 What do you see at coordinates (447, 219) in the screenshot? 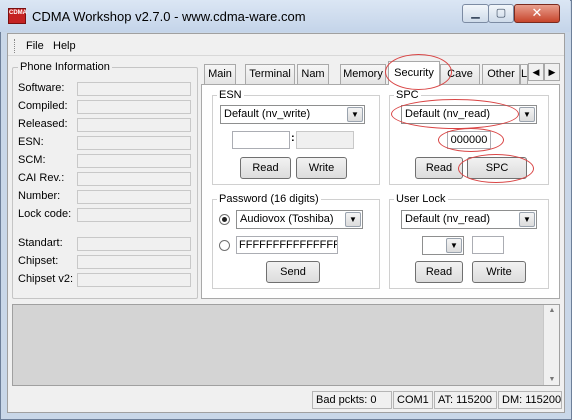
I see `user-lock-mode-value: Default (nv_read)` at bounding box center [447, 219].